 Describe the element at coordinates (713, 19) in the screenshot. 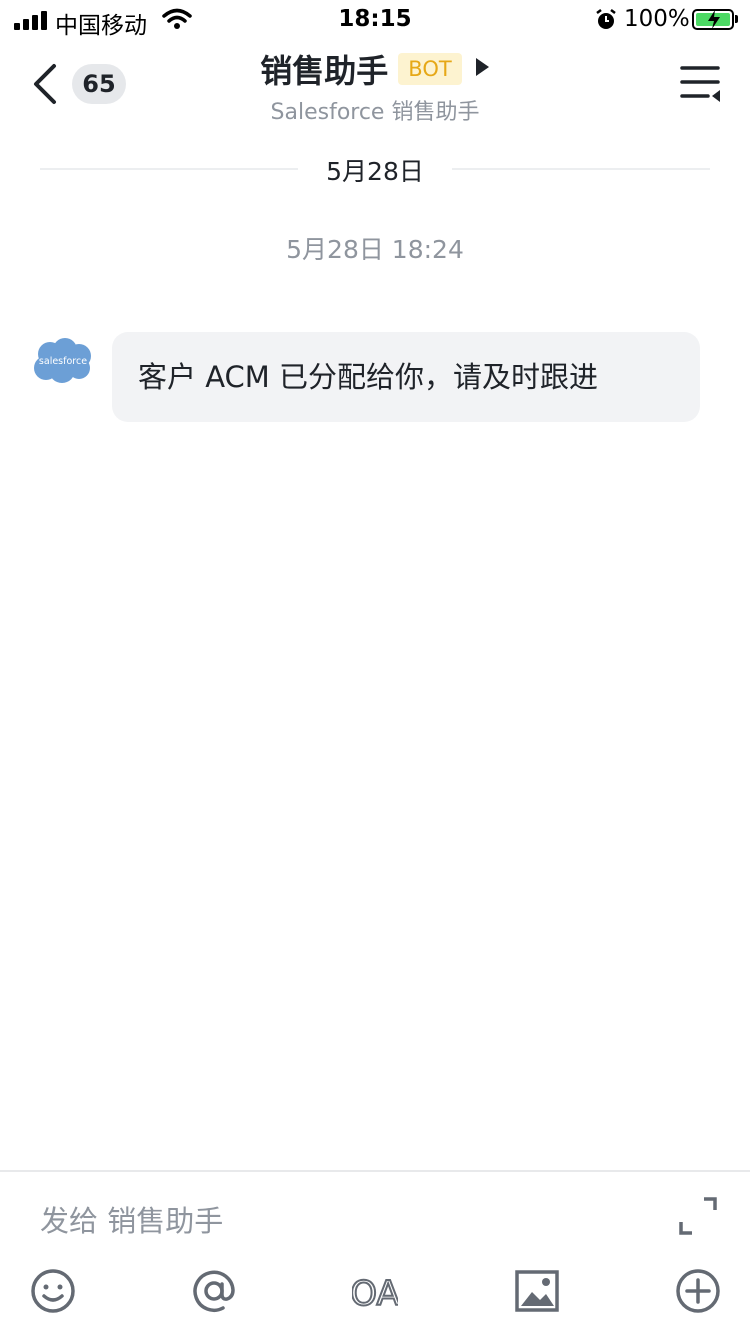

I see `battery-charging-icon` at that location.